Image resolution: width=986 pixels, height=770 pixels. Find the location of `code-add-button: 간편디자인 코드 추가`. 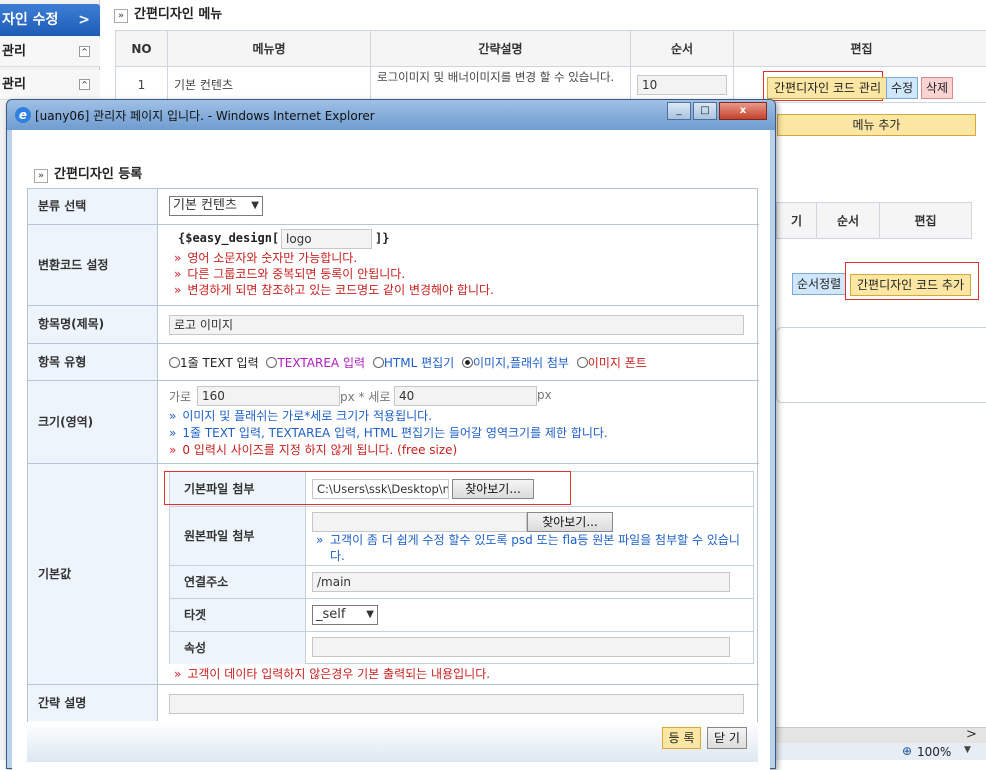

code-add-button: 간편디자인 코드 추가 is located at coordinates (910, 285).